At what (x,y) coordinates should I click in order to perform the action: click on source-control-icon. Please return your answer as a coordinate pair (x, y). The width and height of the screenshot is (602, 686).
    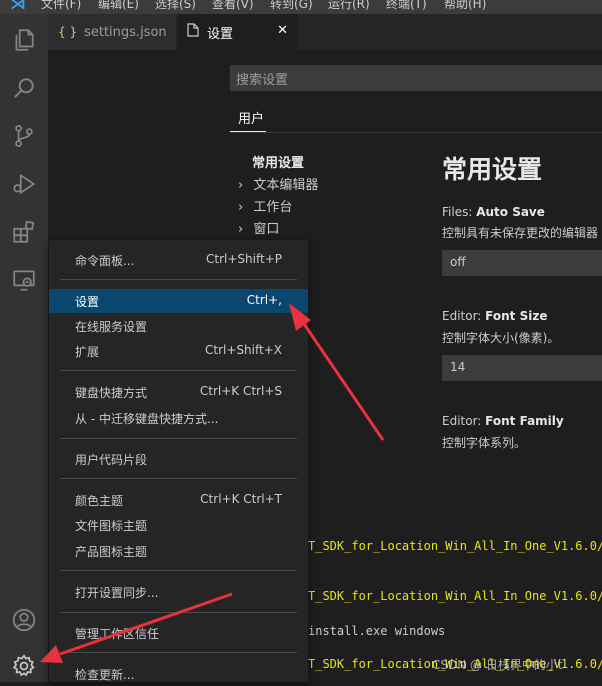
    Looking at the image, I should click on (24, 136).